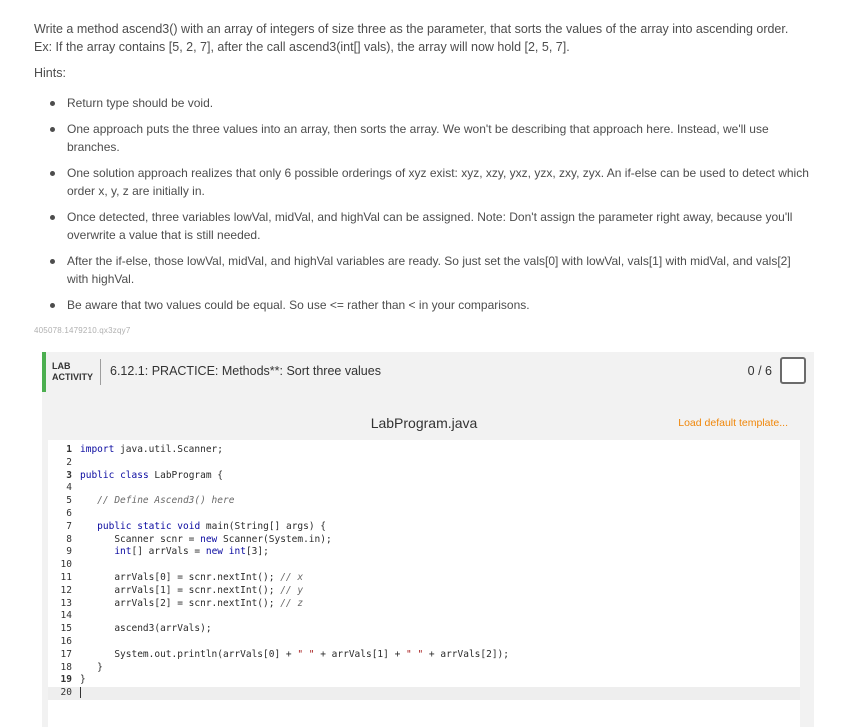  Describe the element at coordinates (69, 513) in the screenshot. I see `line-number: 6` at that location.